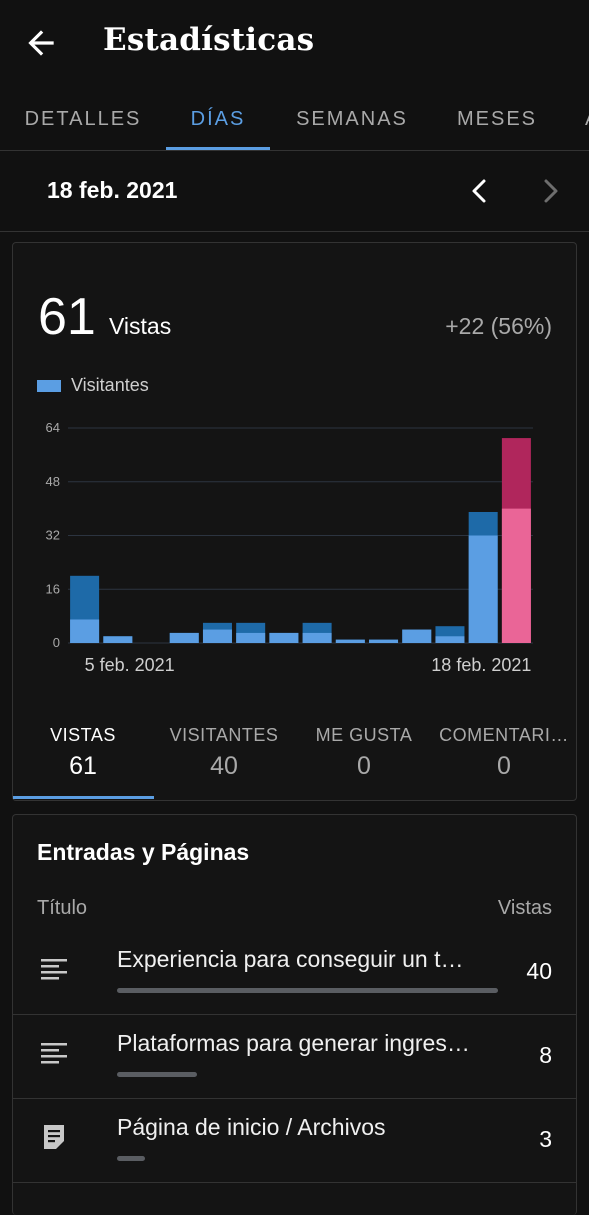 The height and width of the screenshot is (1215, 589). What do you see at coordinates (209, 40) in the screenshot?
I see `page-title: Estadísticas` at bounding box center [209, 40].